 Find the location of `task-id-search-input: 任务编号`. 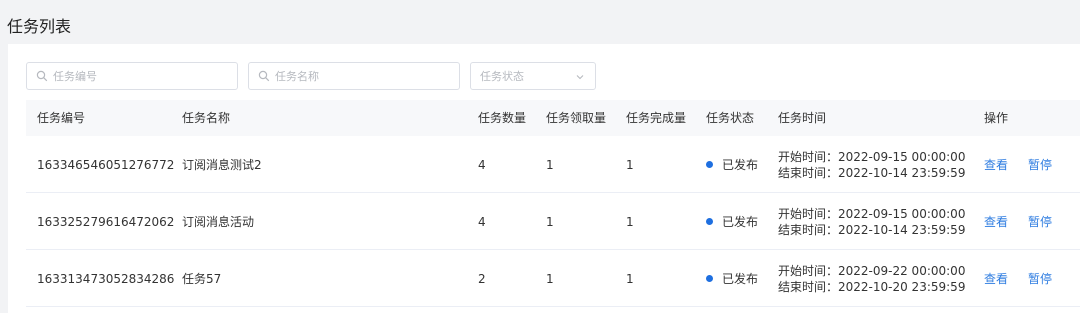

task-id-search-input: 任务编号 is located at coordinates (132, 76).